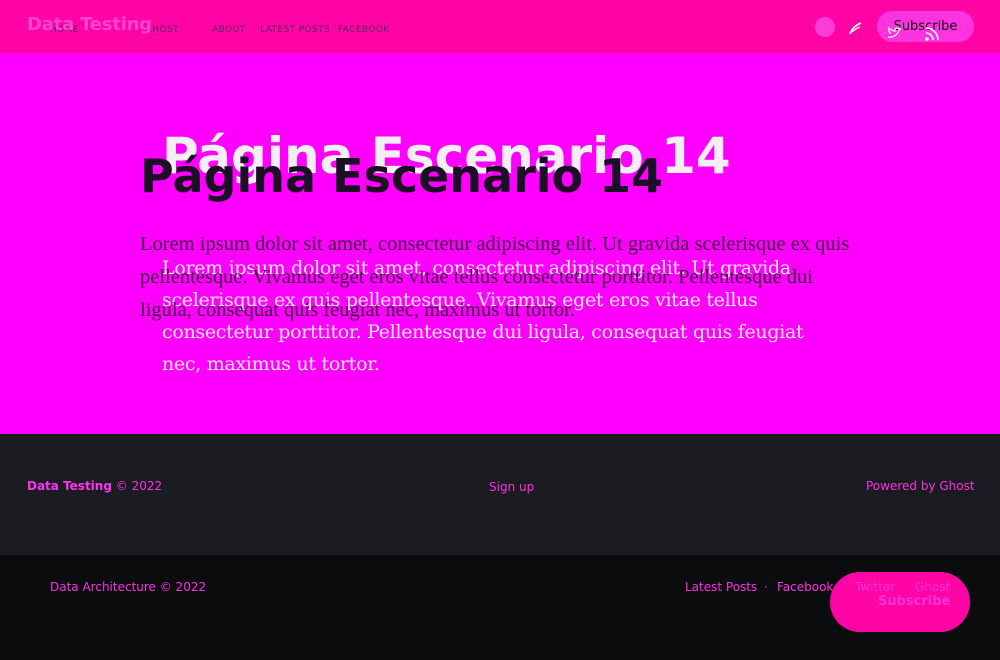 The height and width of the screenshot is (660, 1000). Describe the element at coordinates (89, 24) in the screenshot. I see `site-brand: Data Testing` at that location.